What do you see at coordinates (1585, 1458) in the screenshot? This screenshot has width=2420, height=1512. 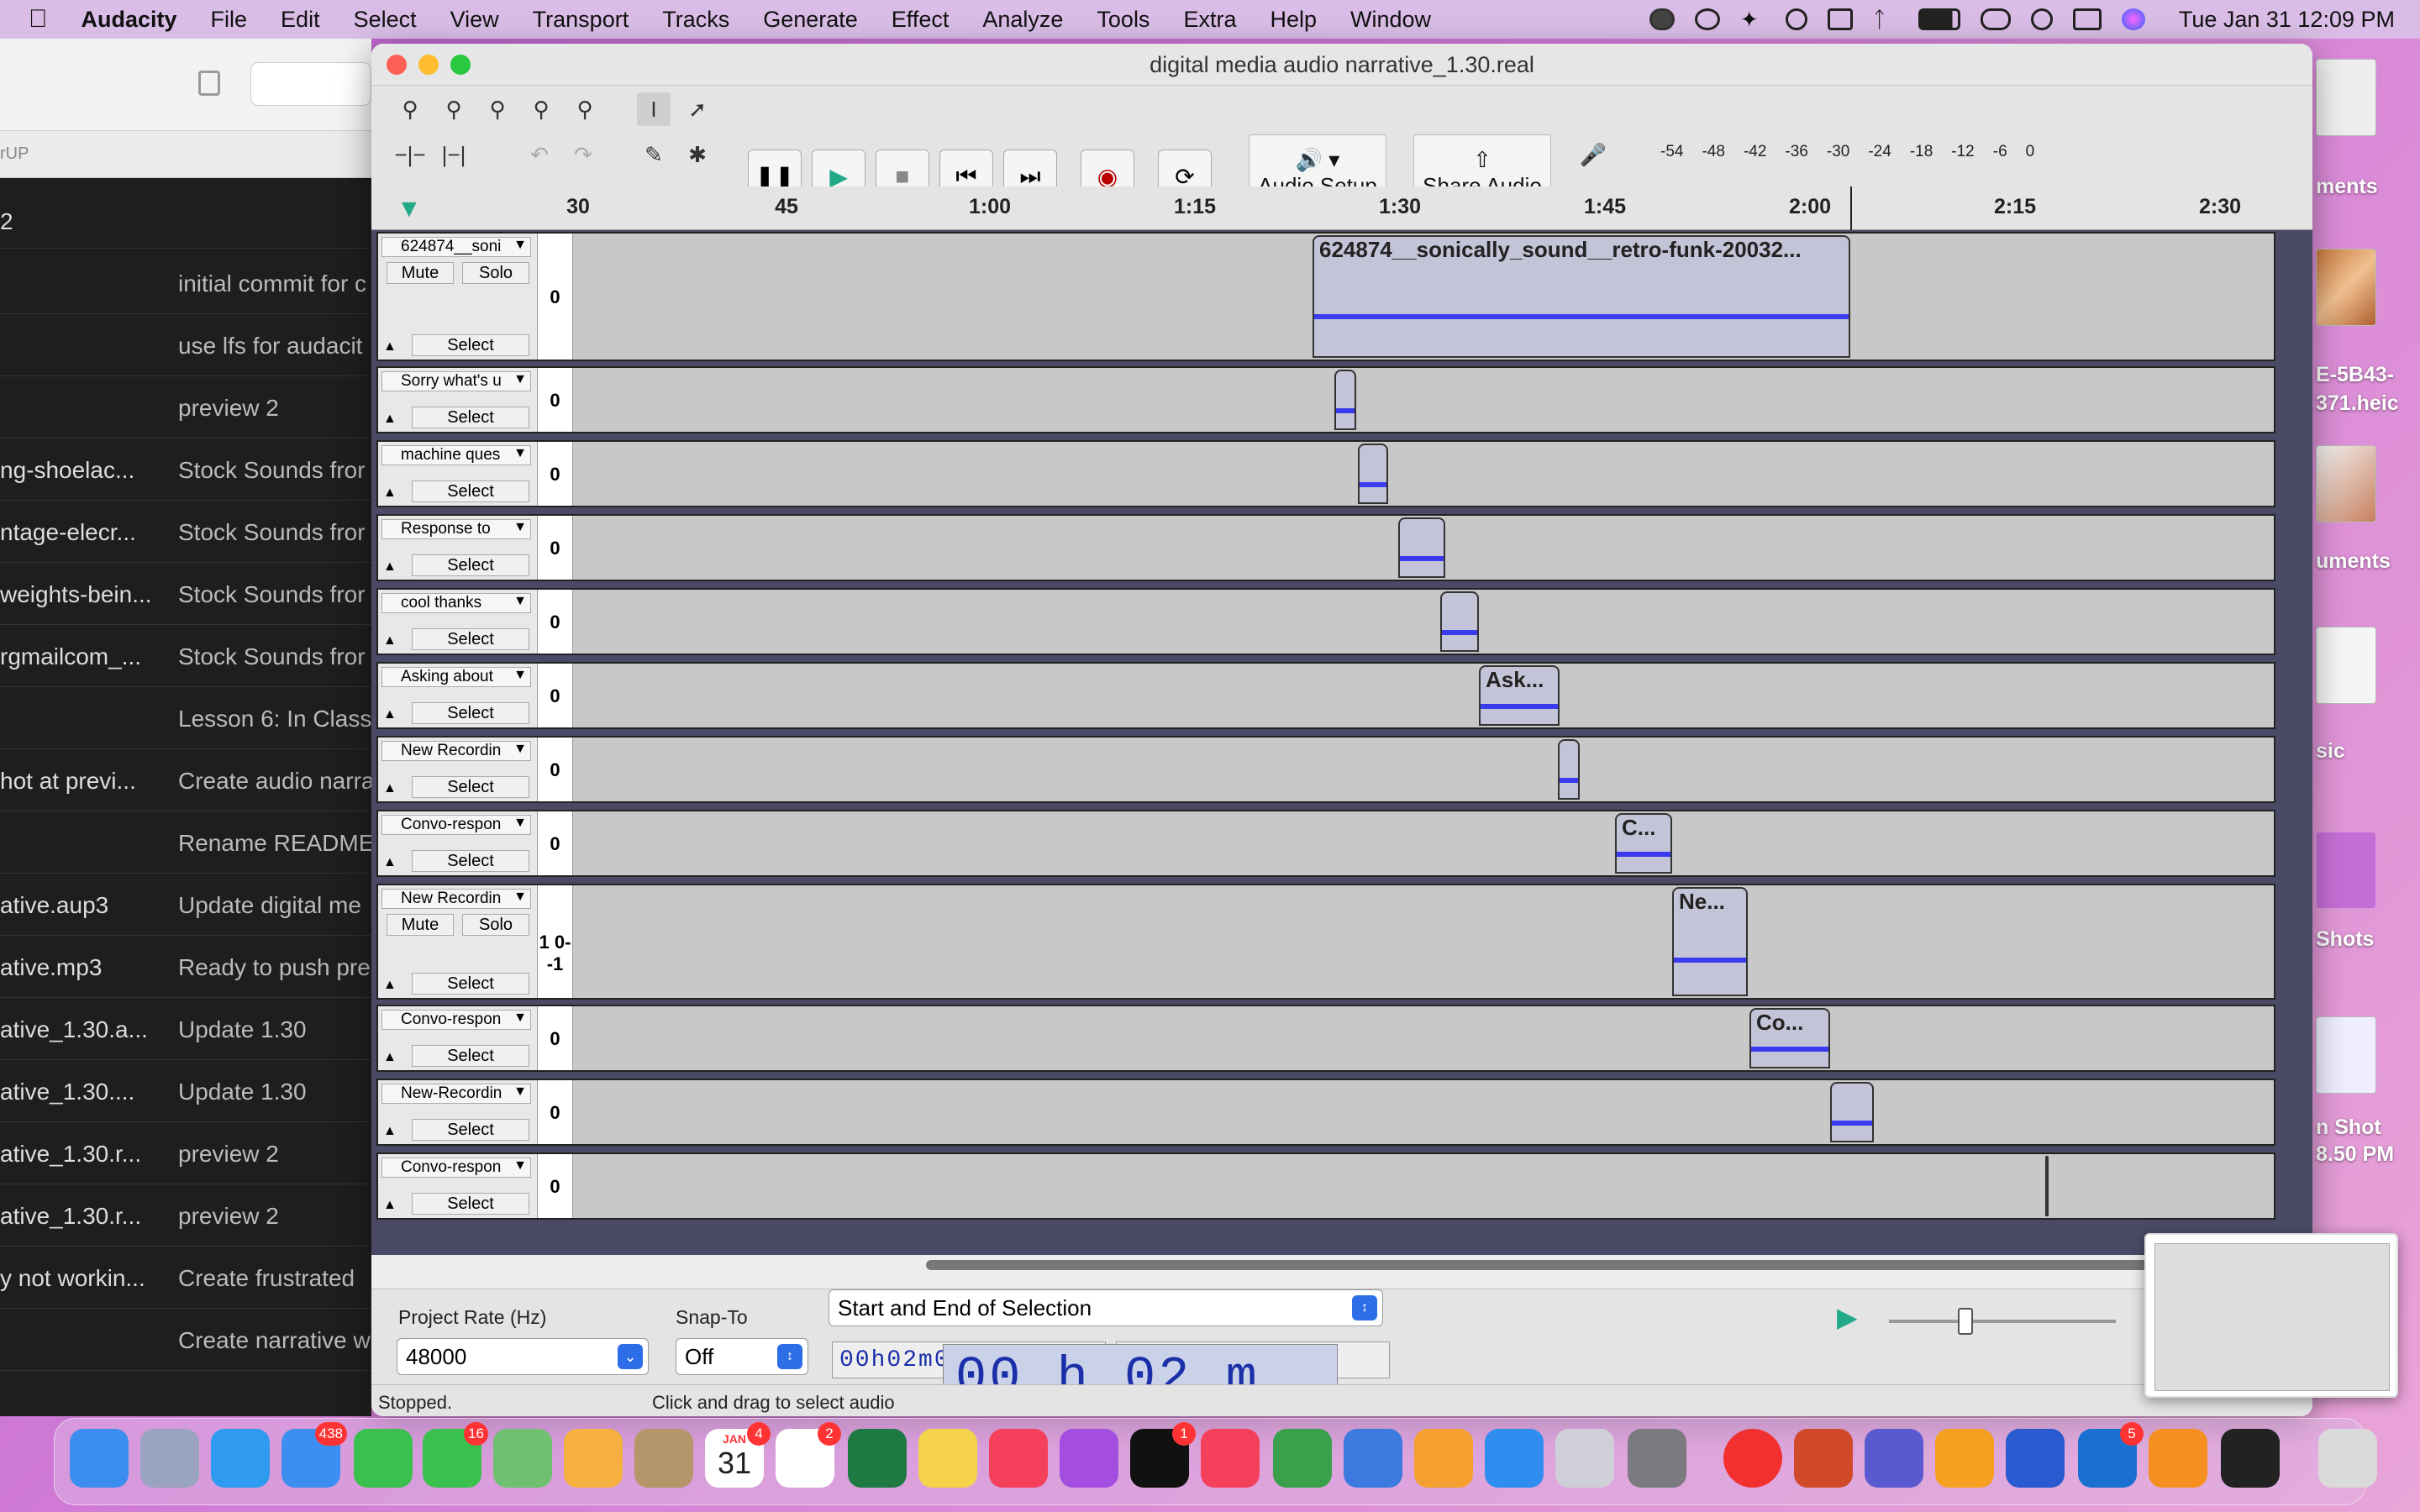 I see `help-icon` at bounding box center [1585, 1458].